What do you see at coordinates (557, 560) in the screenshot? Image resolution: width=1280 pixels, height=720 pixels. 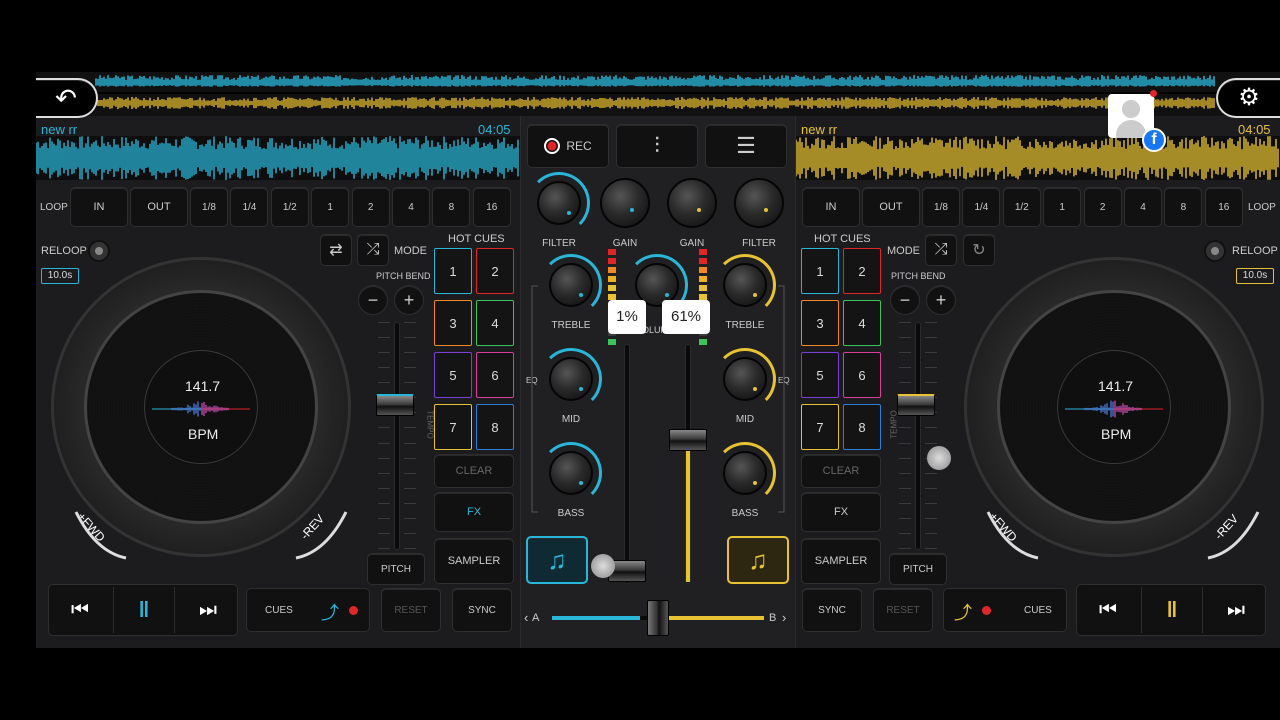 I see `sampler-a-button: ♫` at bounding box center [557, 560].